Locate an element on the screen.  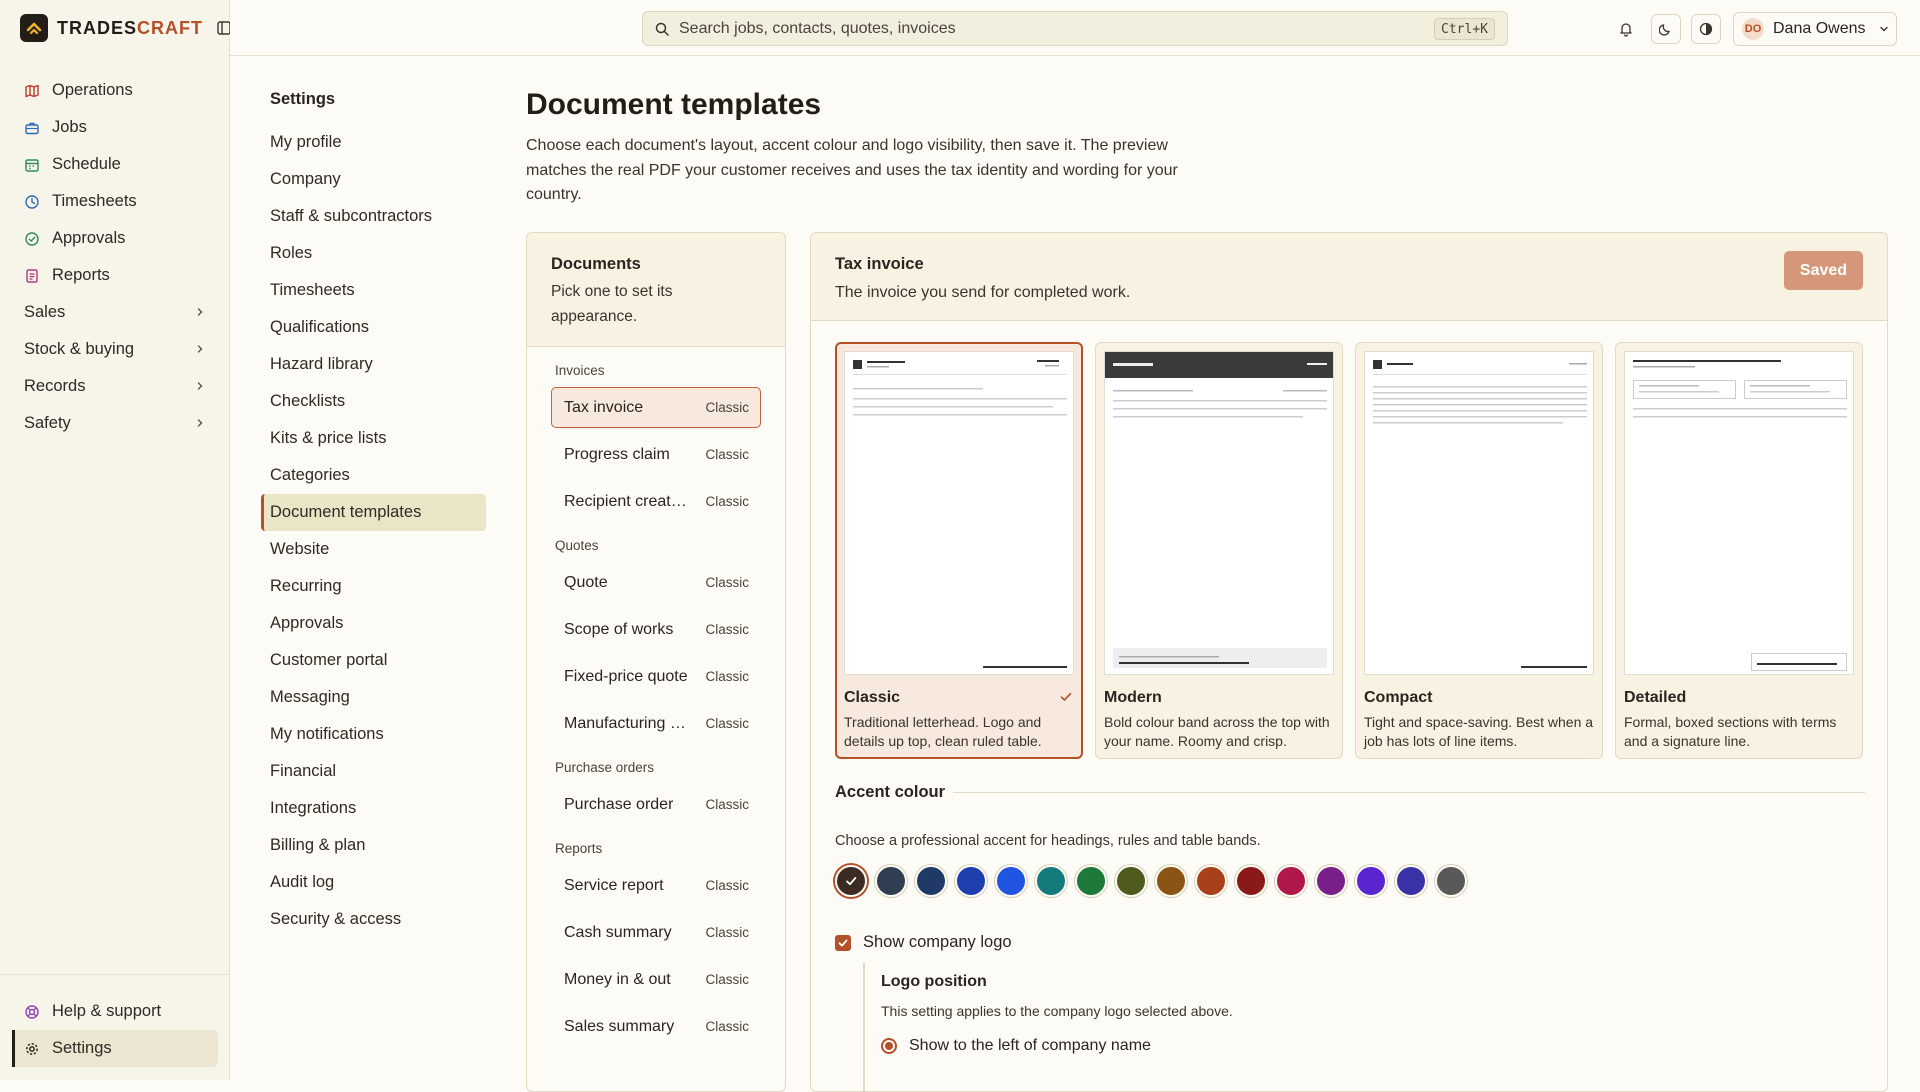
editor-subtitle: The invoice you send for completed work. is located at coordinates (983, 292).